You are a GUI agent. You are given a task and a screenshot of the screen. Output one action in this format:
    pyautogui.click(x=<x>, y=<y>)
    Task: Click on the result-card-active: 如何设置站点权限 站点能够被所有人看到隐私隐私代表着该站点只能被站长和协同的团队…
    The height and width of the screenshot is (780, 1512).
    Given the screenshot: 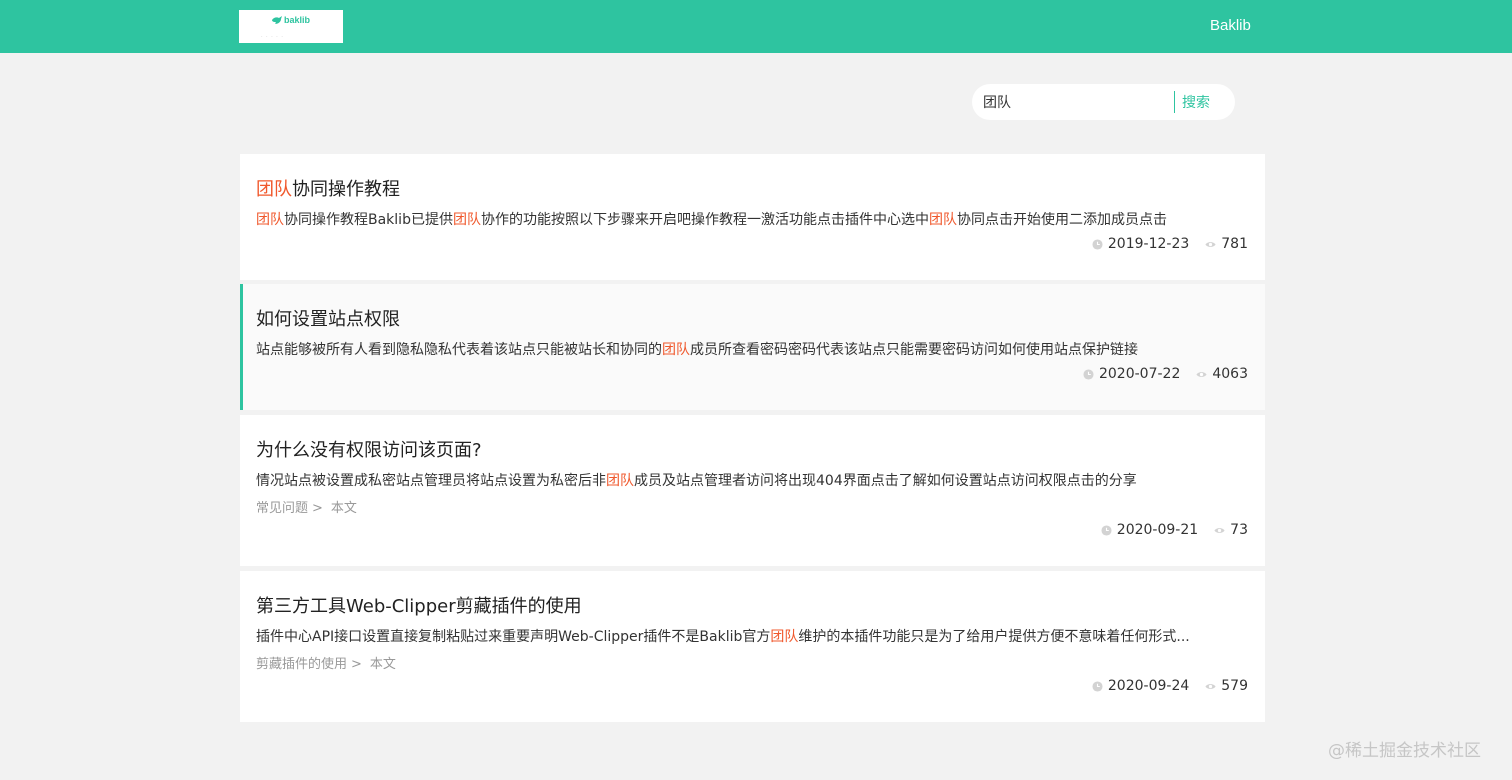 What is the action you would take?
    pyautogui.click(x=752, y=347)
    